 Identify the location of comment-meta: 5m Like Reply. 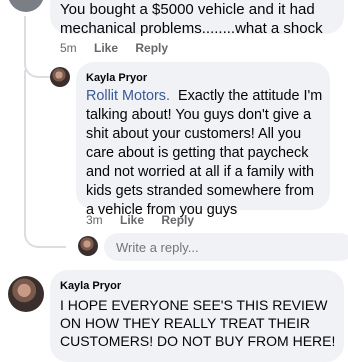
(121, 48).